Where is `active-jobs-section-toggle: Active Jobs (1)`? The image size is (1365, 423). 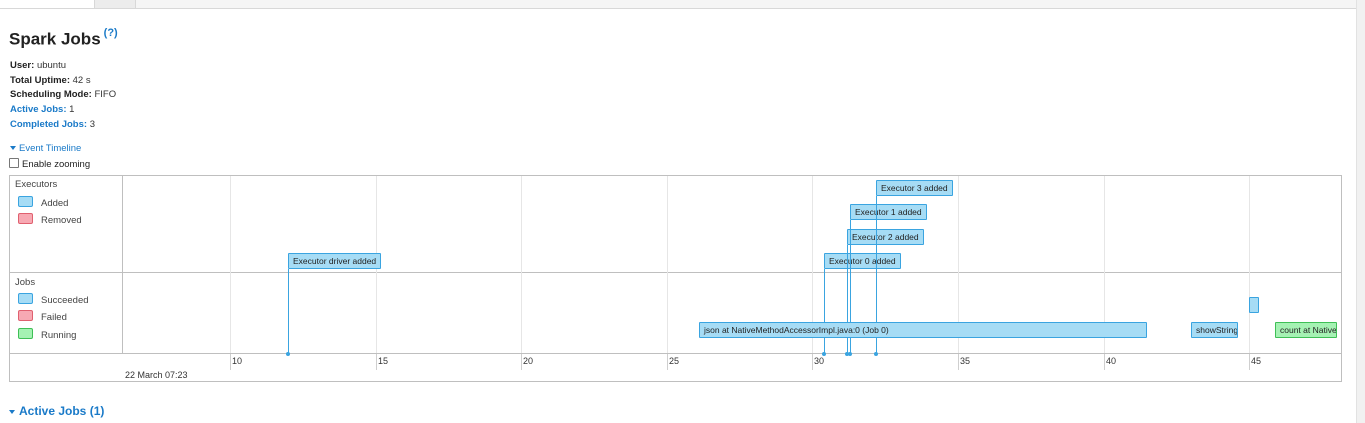
active-jobs-section-toggle: Active Jobs (1) is located at coordinates (56, 411).